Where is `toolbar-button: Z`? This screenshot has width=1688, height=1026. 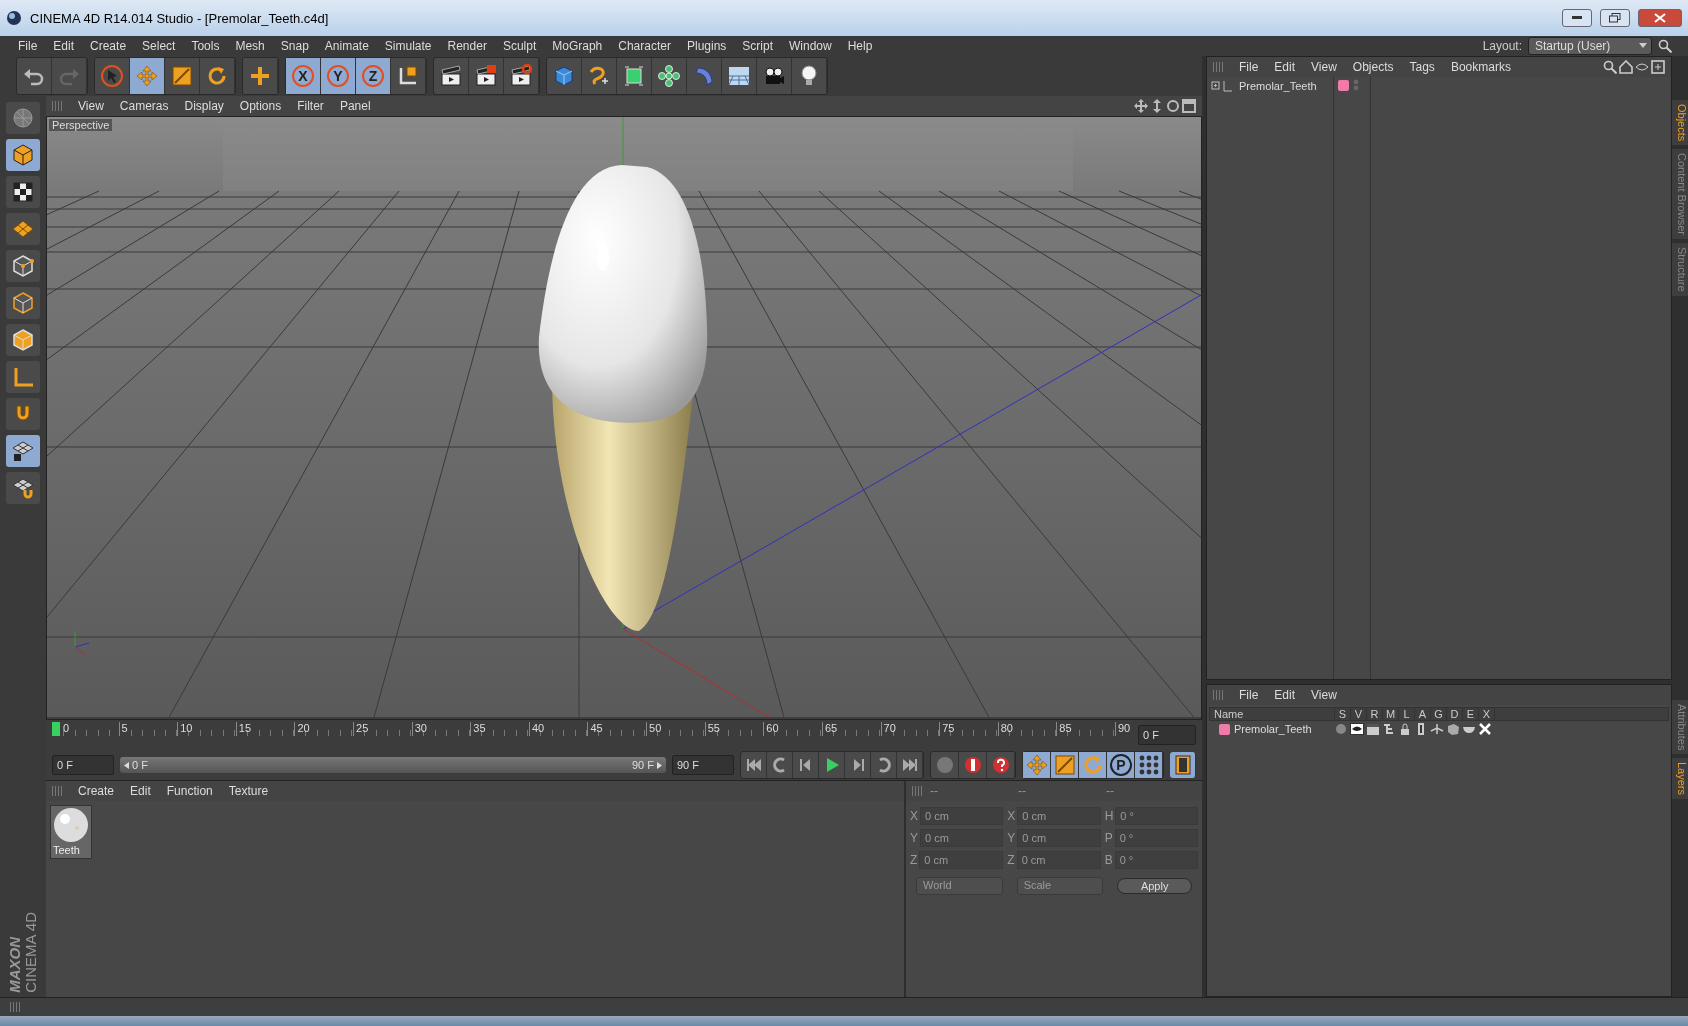
toolbar-button: Z is located at coordinates (373, 76).